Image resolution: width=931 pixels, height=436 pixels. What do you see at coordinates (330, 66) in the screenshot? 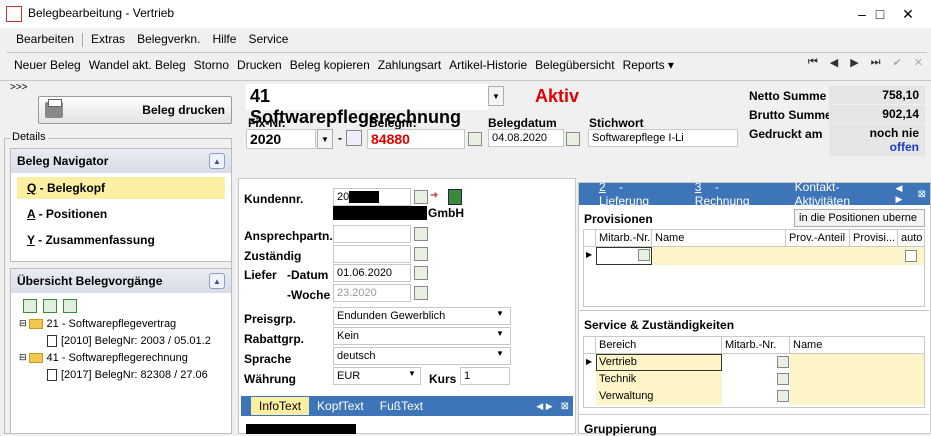
I see `copy-document-button: Beleg kopieren` at bounding box center [330, 66].